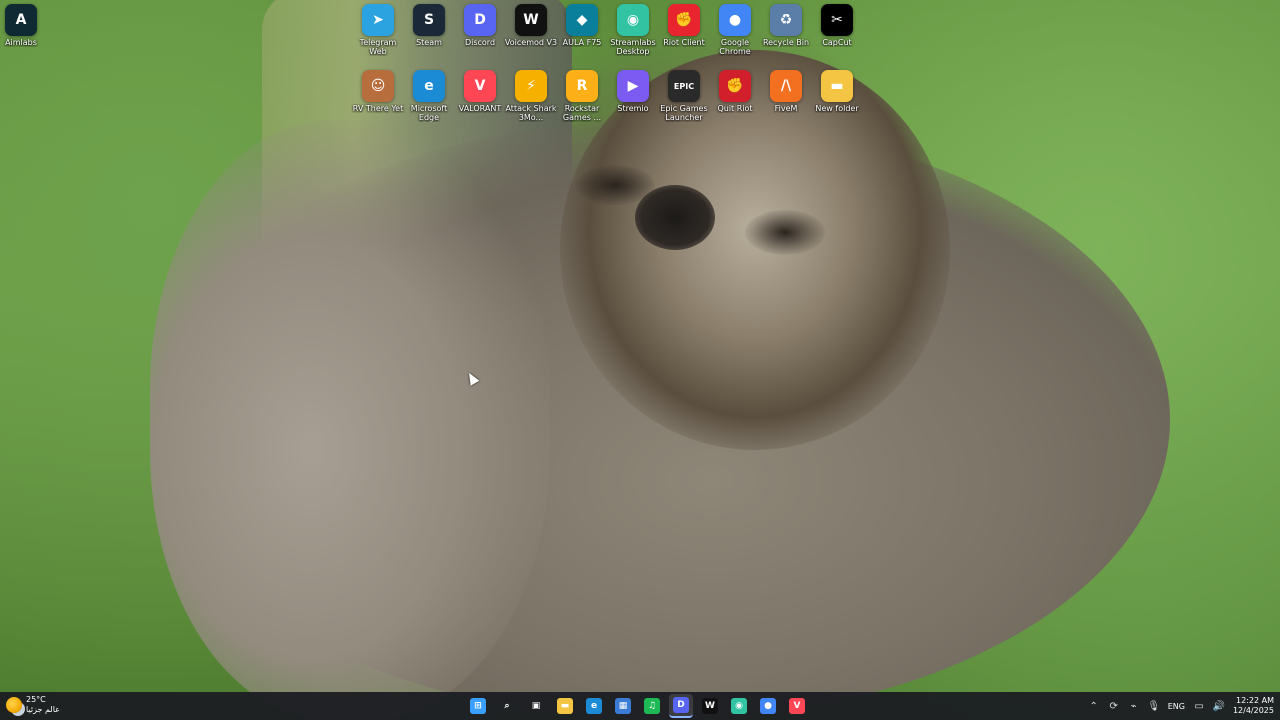 Image resolution: width=1280 pixels, height=720 pixels. Describe the element at coordinates (1176, 706) in the screenshot. I see `language-indicator: ENG` at that location.